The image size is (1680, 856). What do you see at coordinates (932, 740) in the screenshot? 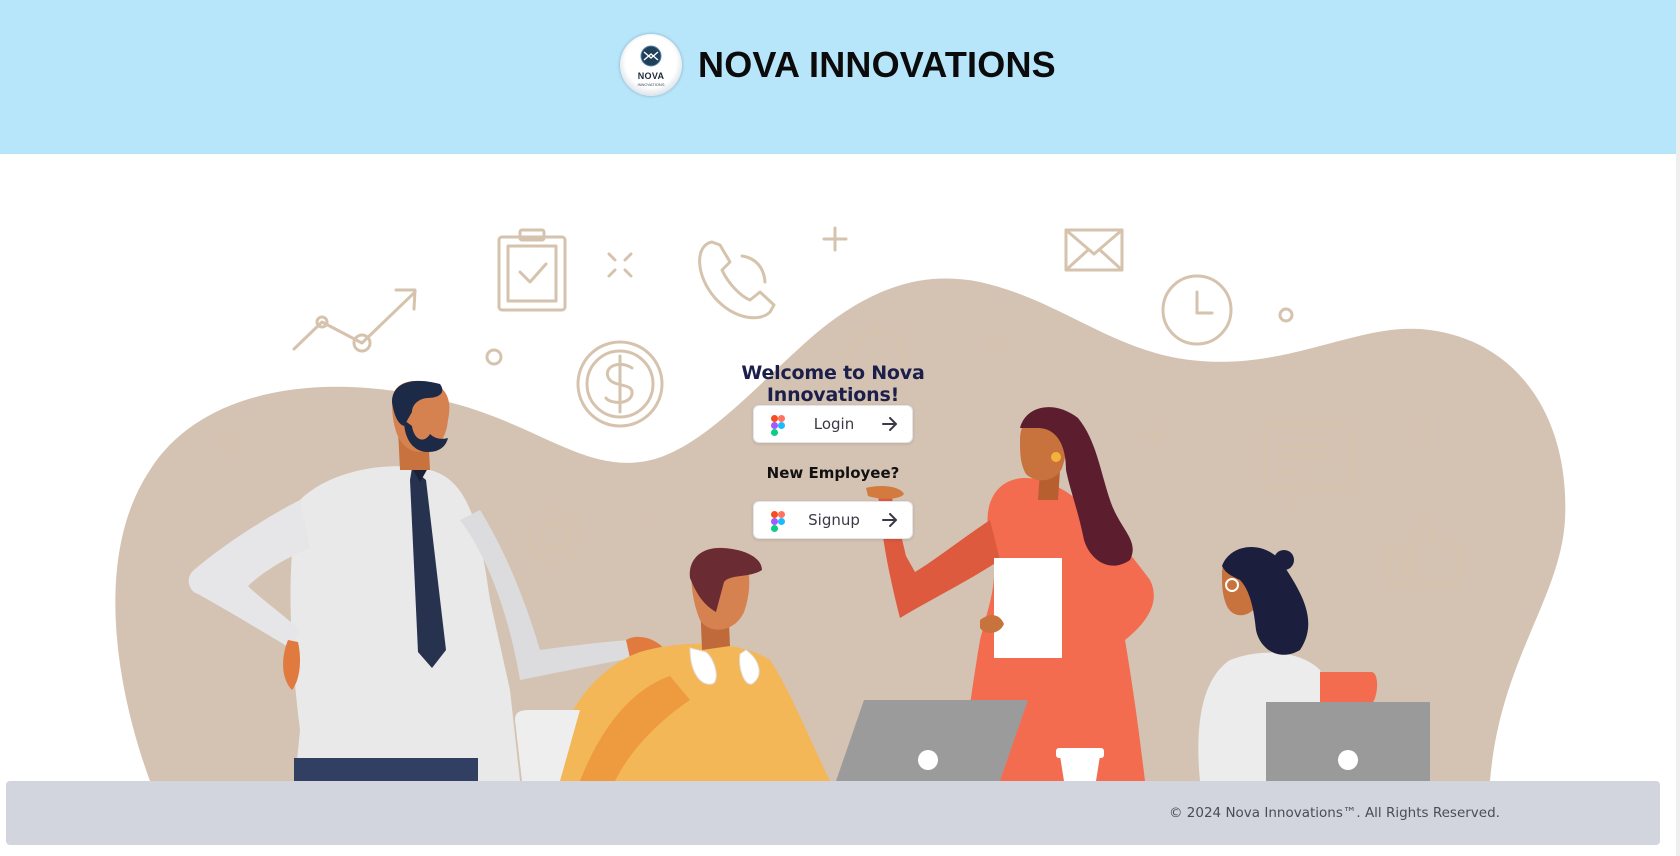
I see `laptop-left` at bounding box center [932, 740].